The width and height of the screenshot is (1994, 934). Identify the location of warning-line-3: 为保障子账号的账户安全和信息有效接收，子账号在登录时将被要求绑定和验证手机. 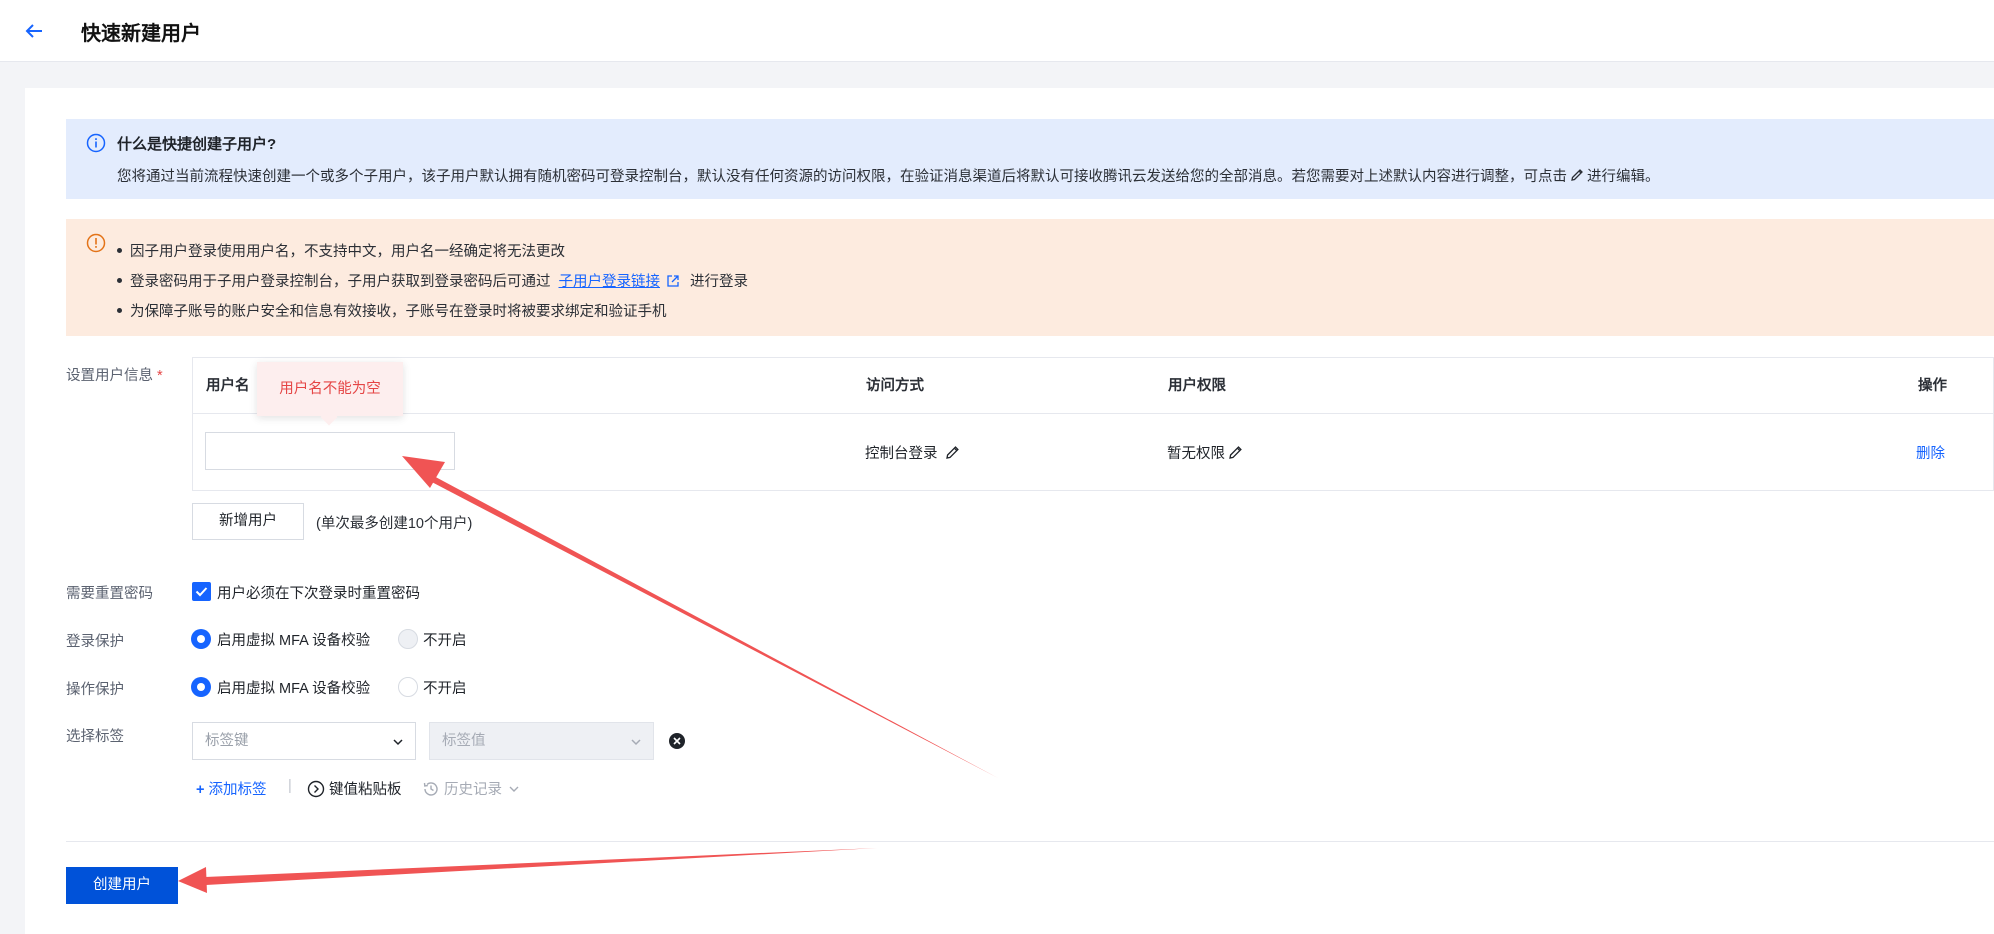
(392, 310).